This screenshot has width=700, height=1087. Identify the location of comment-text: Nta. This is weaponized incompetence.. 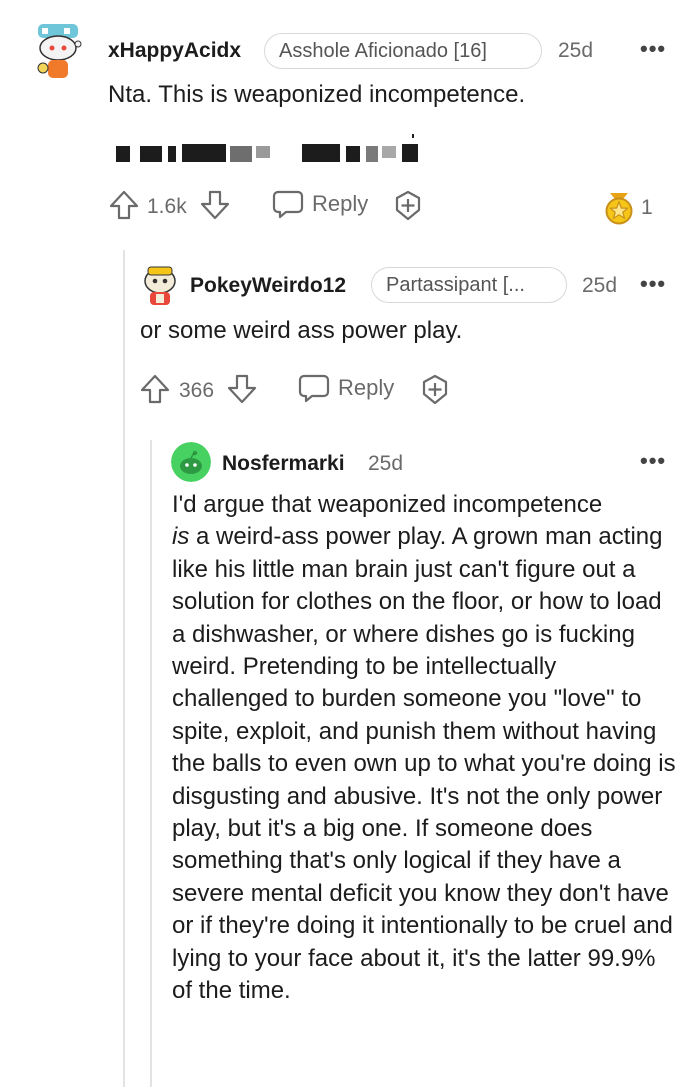
(317, 94).